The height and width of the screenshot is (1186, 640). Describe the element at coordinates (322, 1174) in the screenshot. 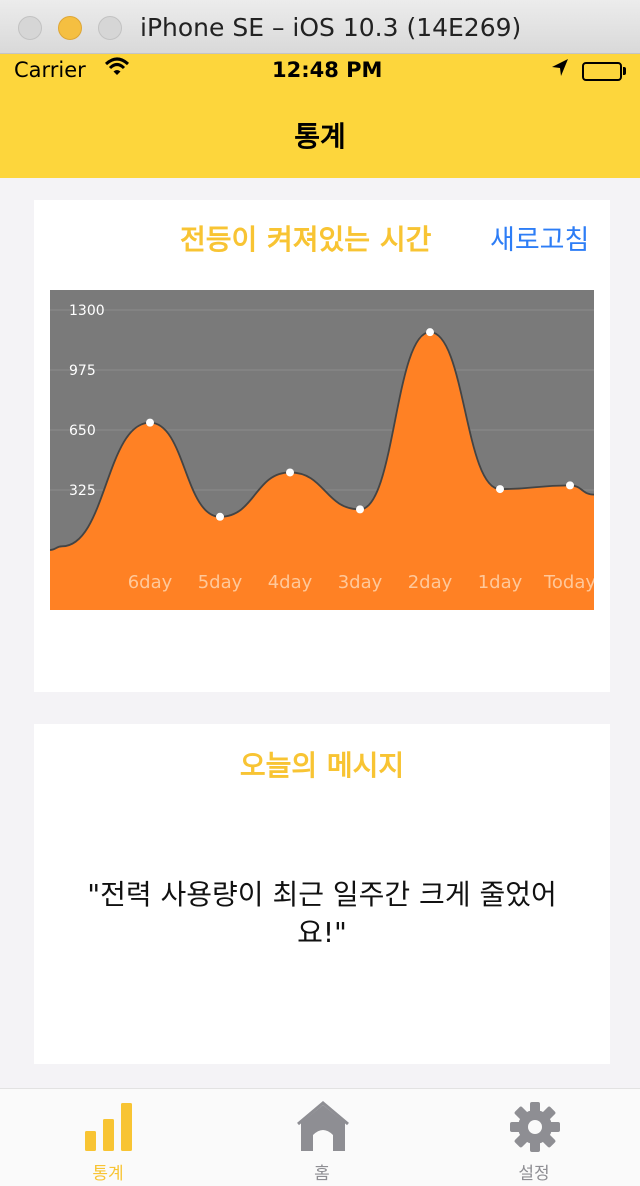

I see `tab-home-label: 홈` at that location.